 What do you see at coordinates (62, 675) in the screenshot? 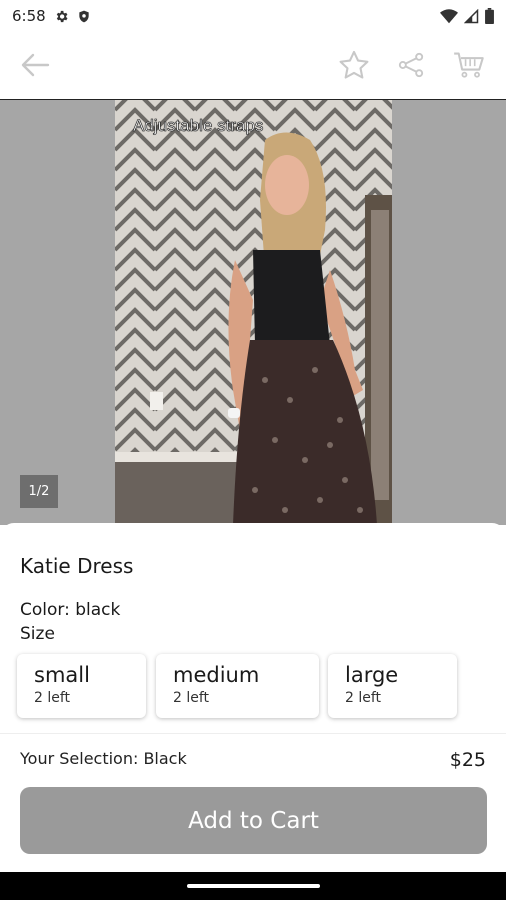
I see `size-name: small` at bounding box center [62, 675].